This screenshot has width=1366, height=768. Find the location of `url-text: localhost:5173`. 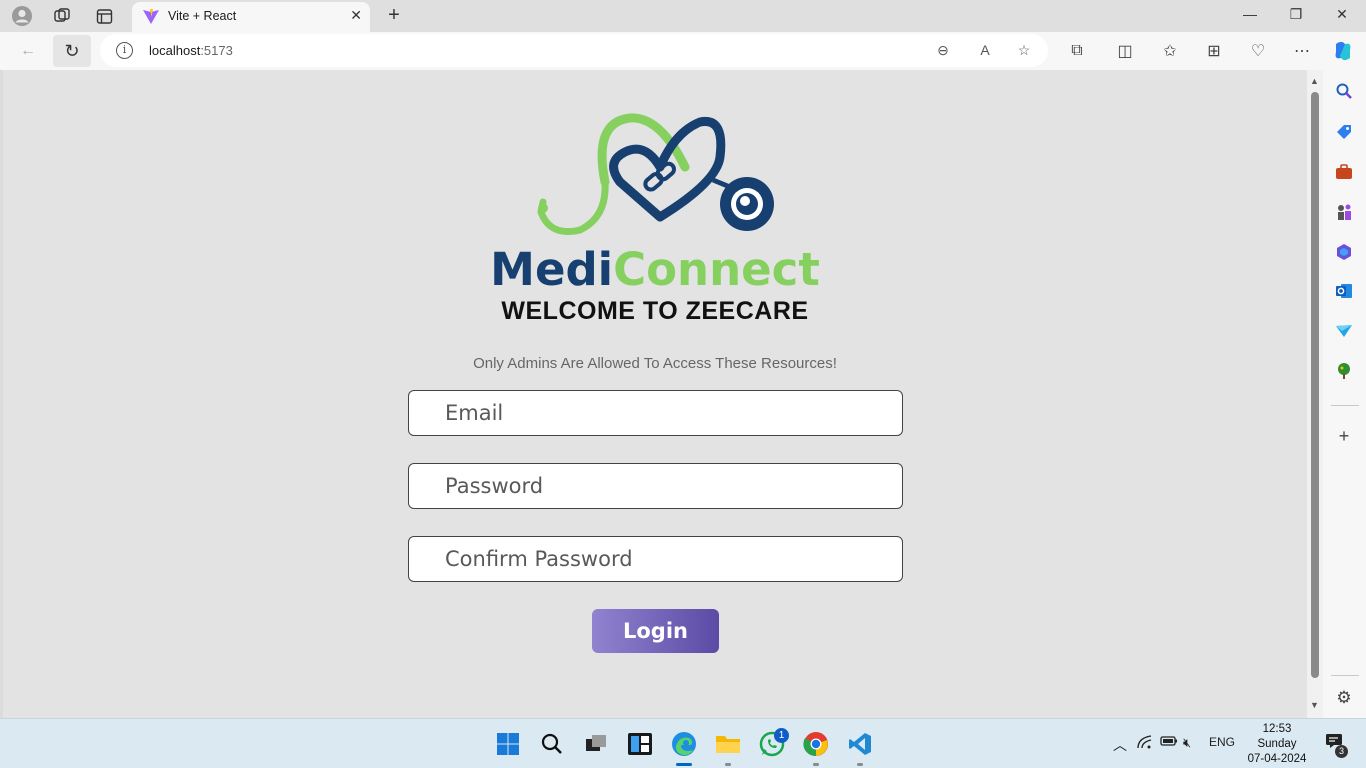

url-text: localhost:5173 is located at coordinates (191, 50).